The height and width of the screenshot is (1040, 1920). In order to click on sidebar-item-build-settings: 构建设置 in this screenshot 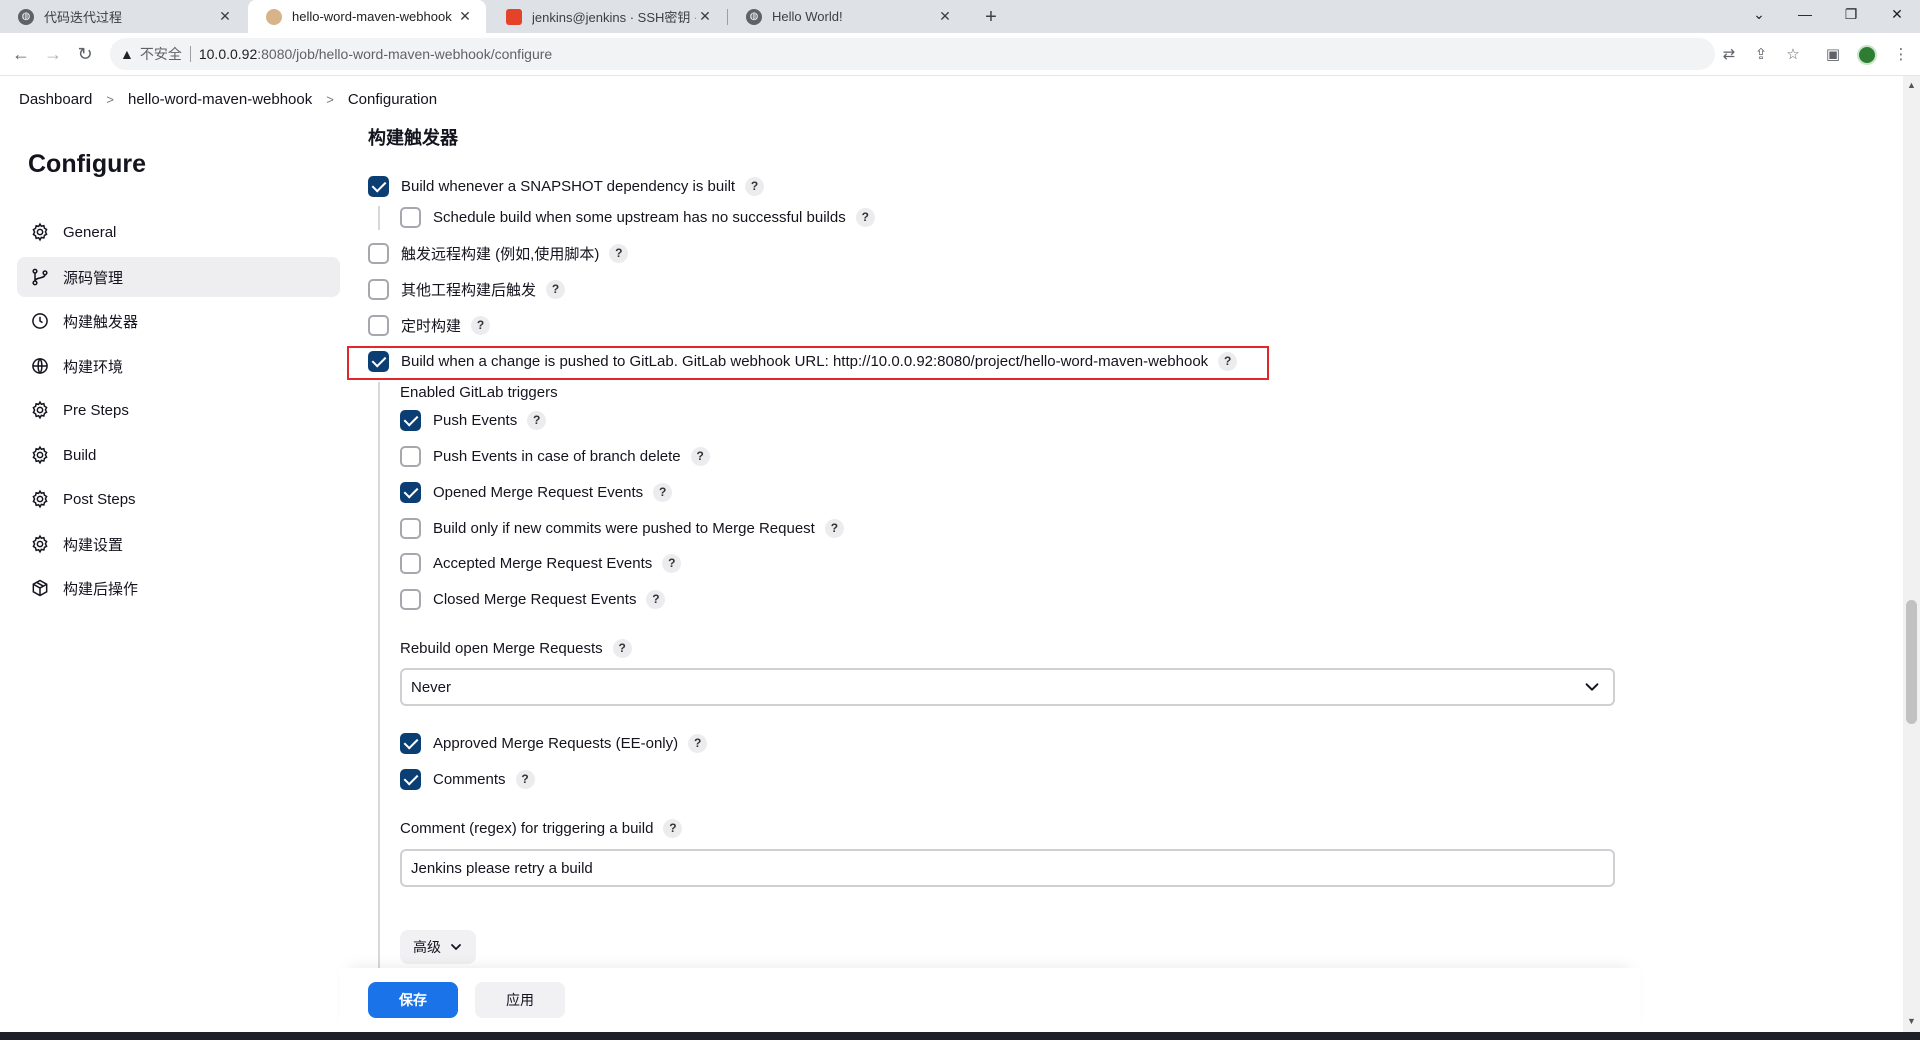, I will do `click(178, 544)`.